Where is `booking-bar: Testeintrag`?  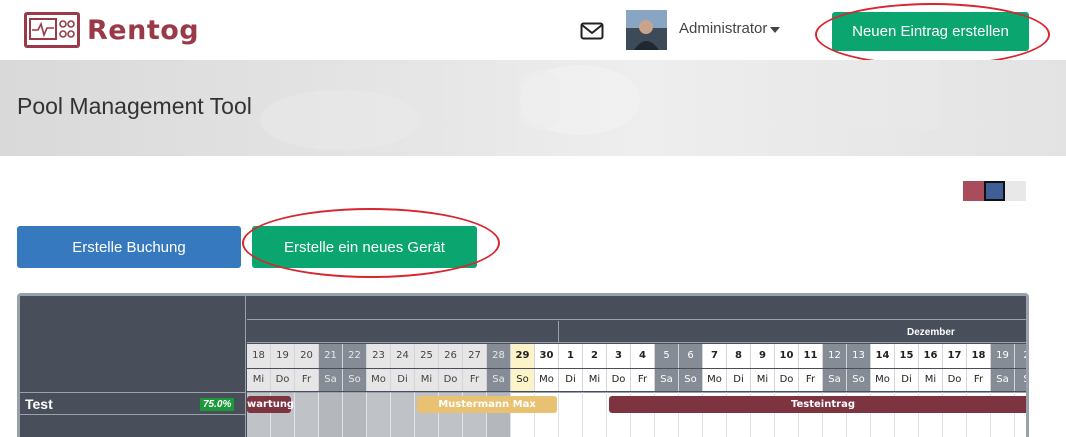 booking-bar: Testeintrag is located at coordinates (817, 404).